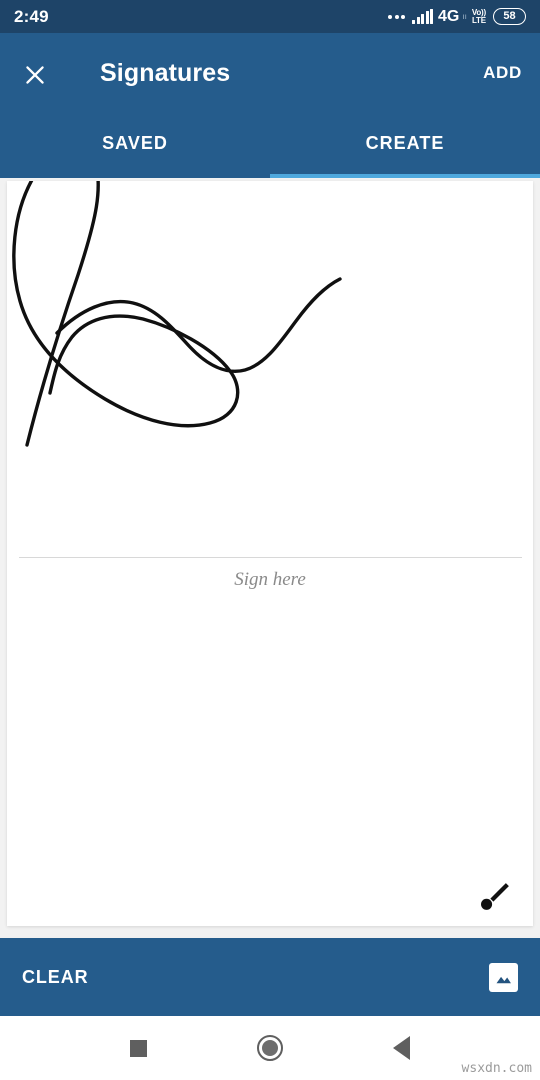 The height and width of the screenshot is (1080, 540). I want to click on image-picker-icon, so click(503, 977).